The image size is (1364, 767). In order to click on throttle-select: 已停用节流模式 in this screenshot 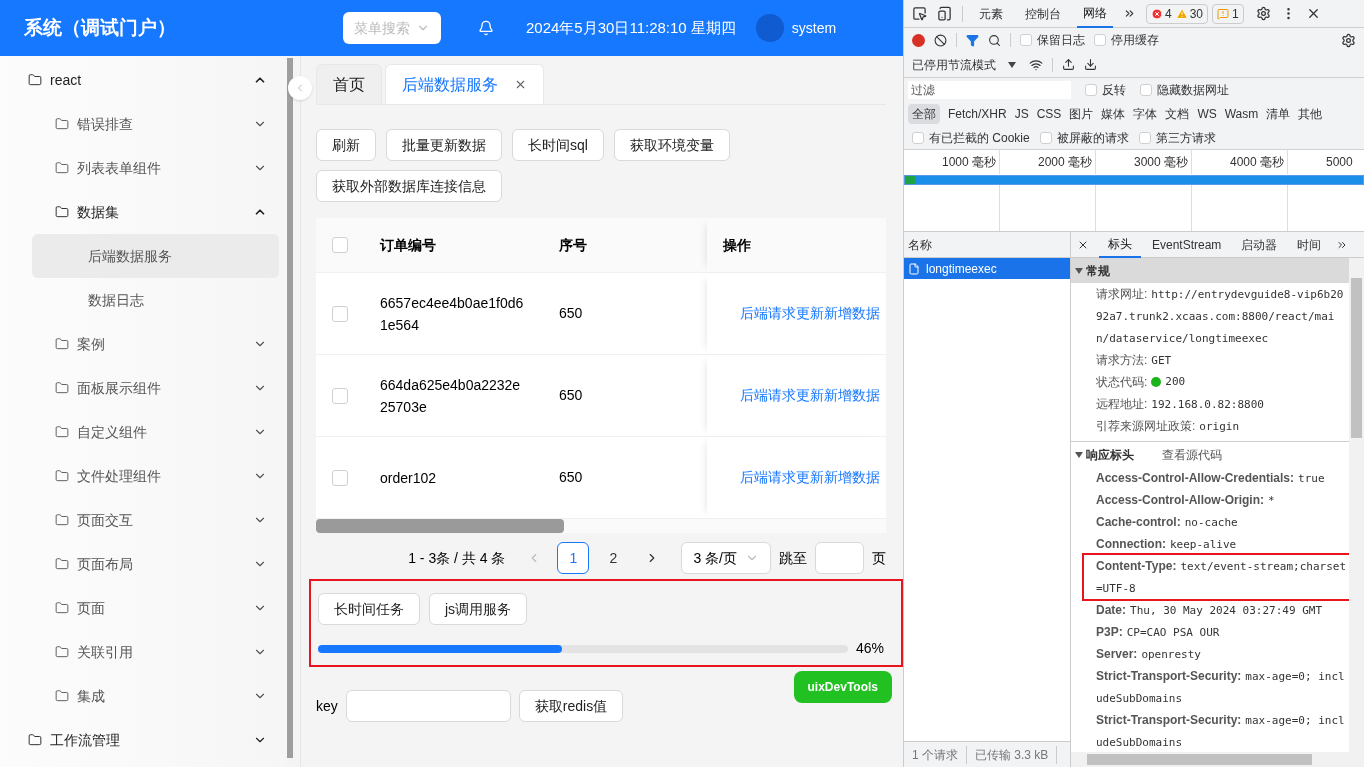, I will do `click(964, 64)`.